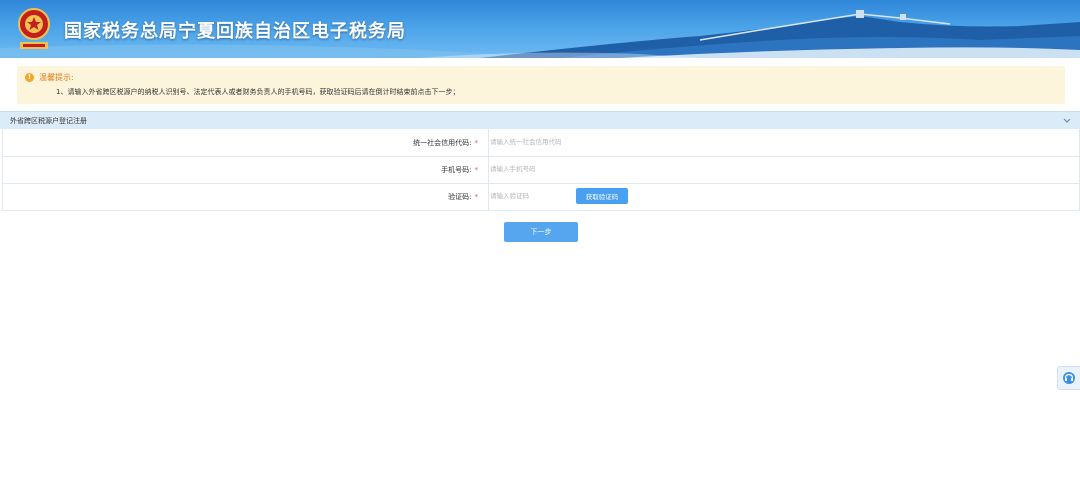 The width and height of the screenshot is (1080, 485). What do you see at coordinates (530, 196) in the screenshot?
I see `verify-code-input` at bounding box center [530, 196].